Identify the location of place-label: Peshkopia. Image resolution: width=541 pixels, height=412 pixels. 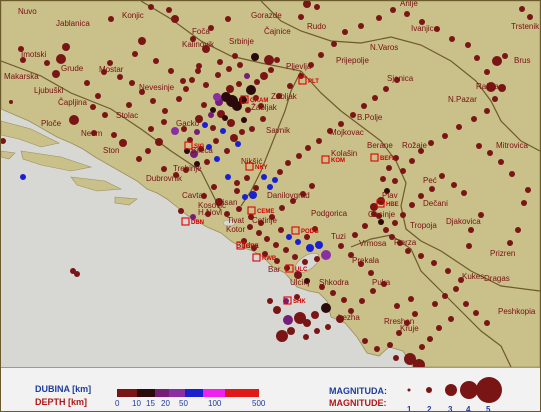
(517, 311).